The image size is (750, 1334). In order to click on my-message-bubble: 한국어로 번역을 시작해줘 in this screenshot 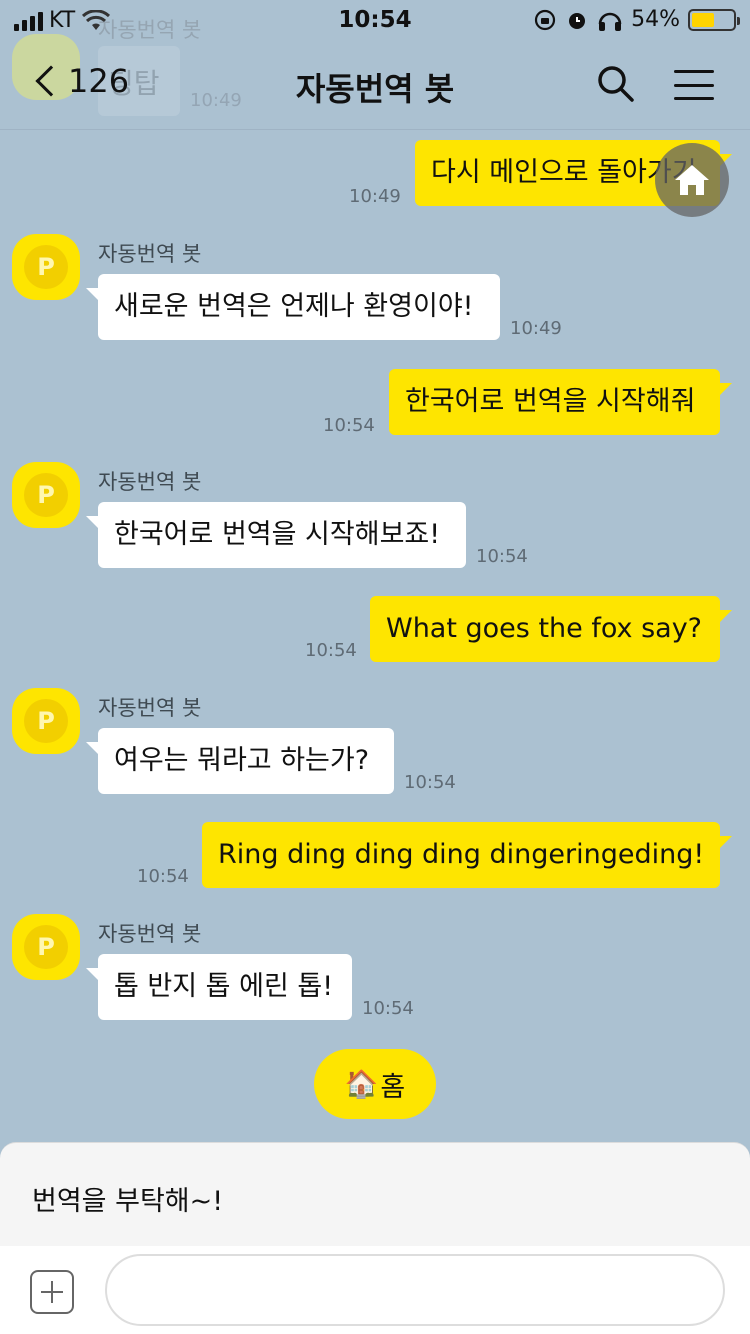, I will do `click(560, 402)`.